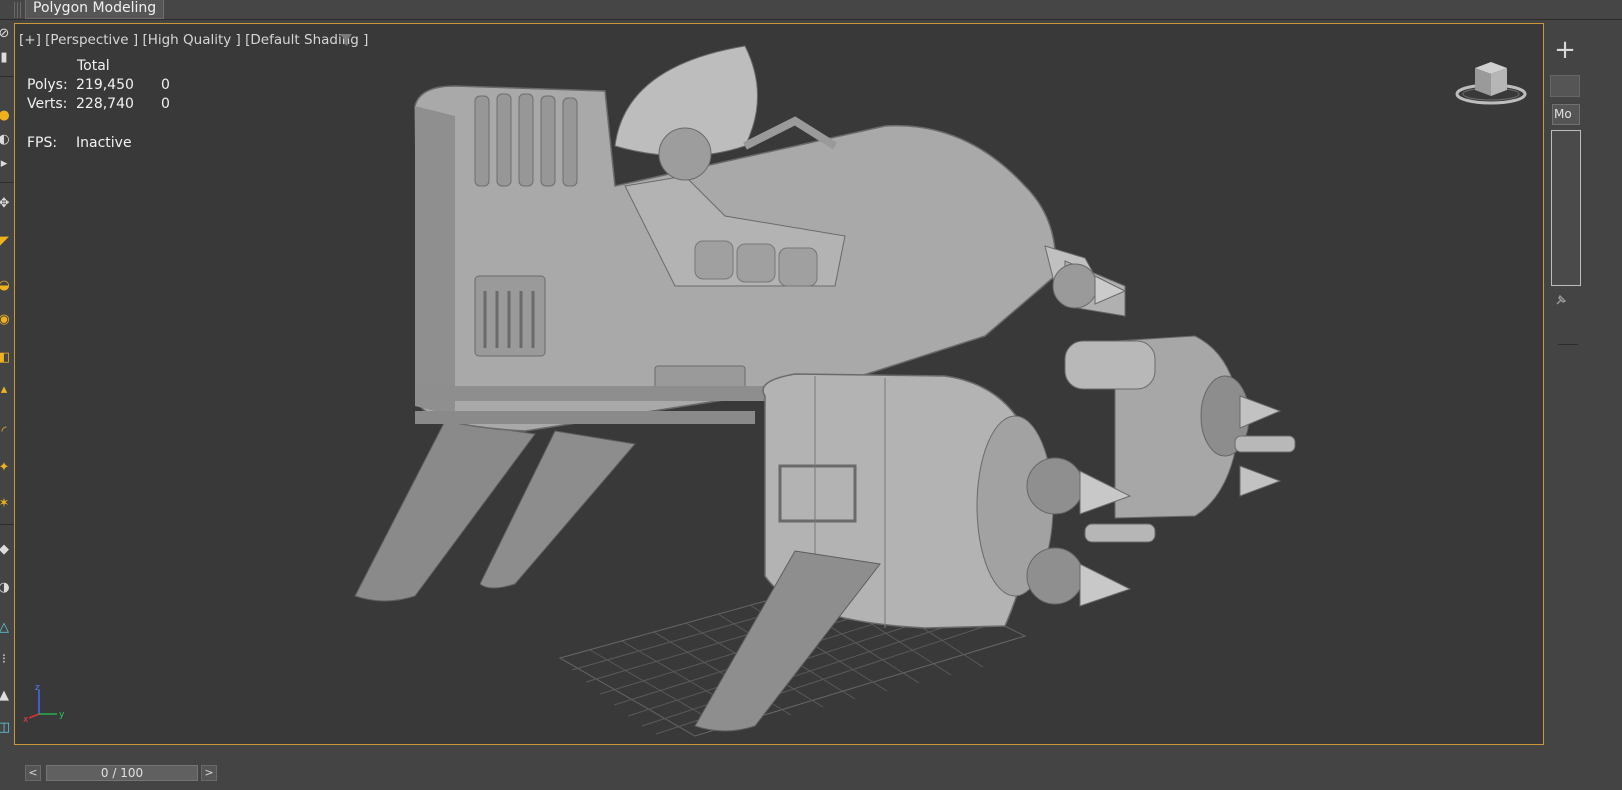  Describe the element at coordinates (93, 66) in the screenshot. I see `stats-total-header: Total` at that location.